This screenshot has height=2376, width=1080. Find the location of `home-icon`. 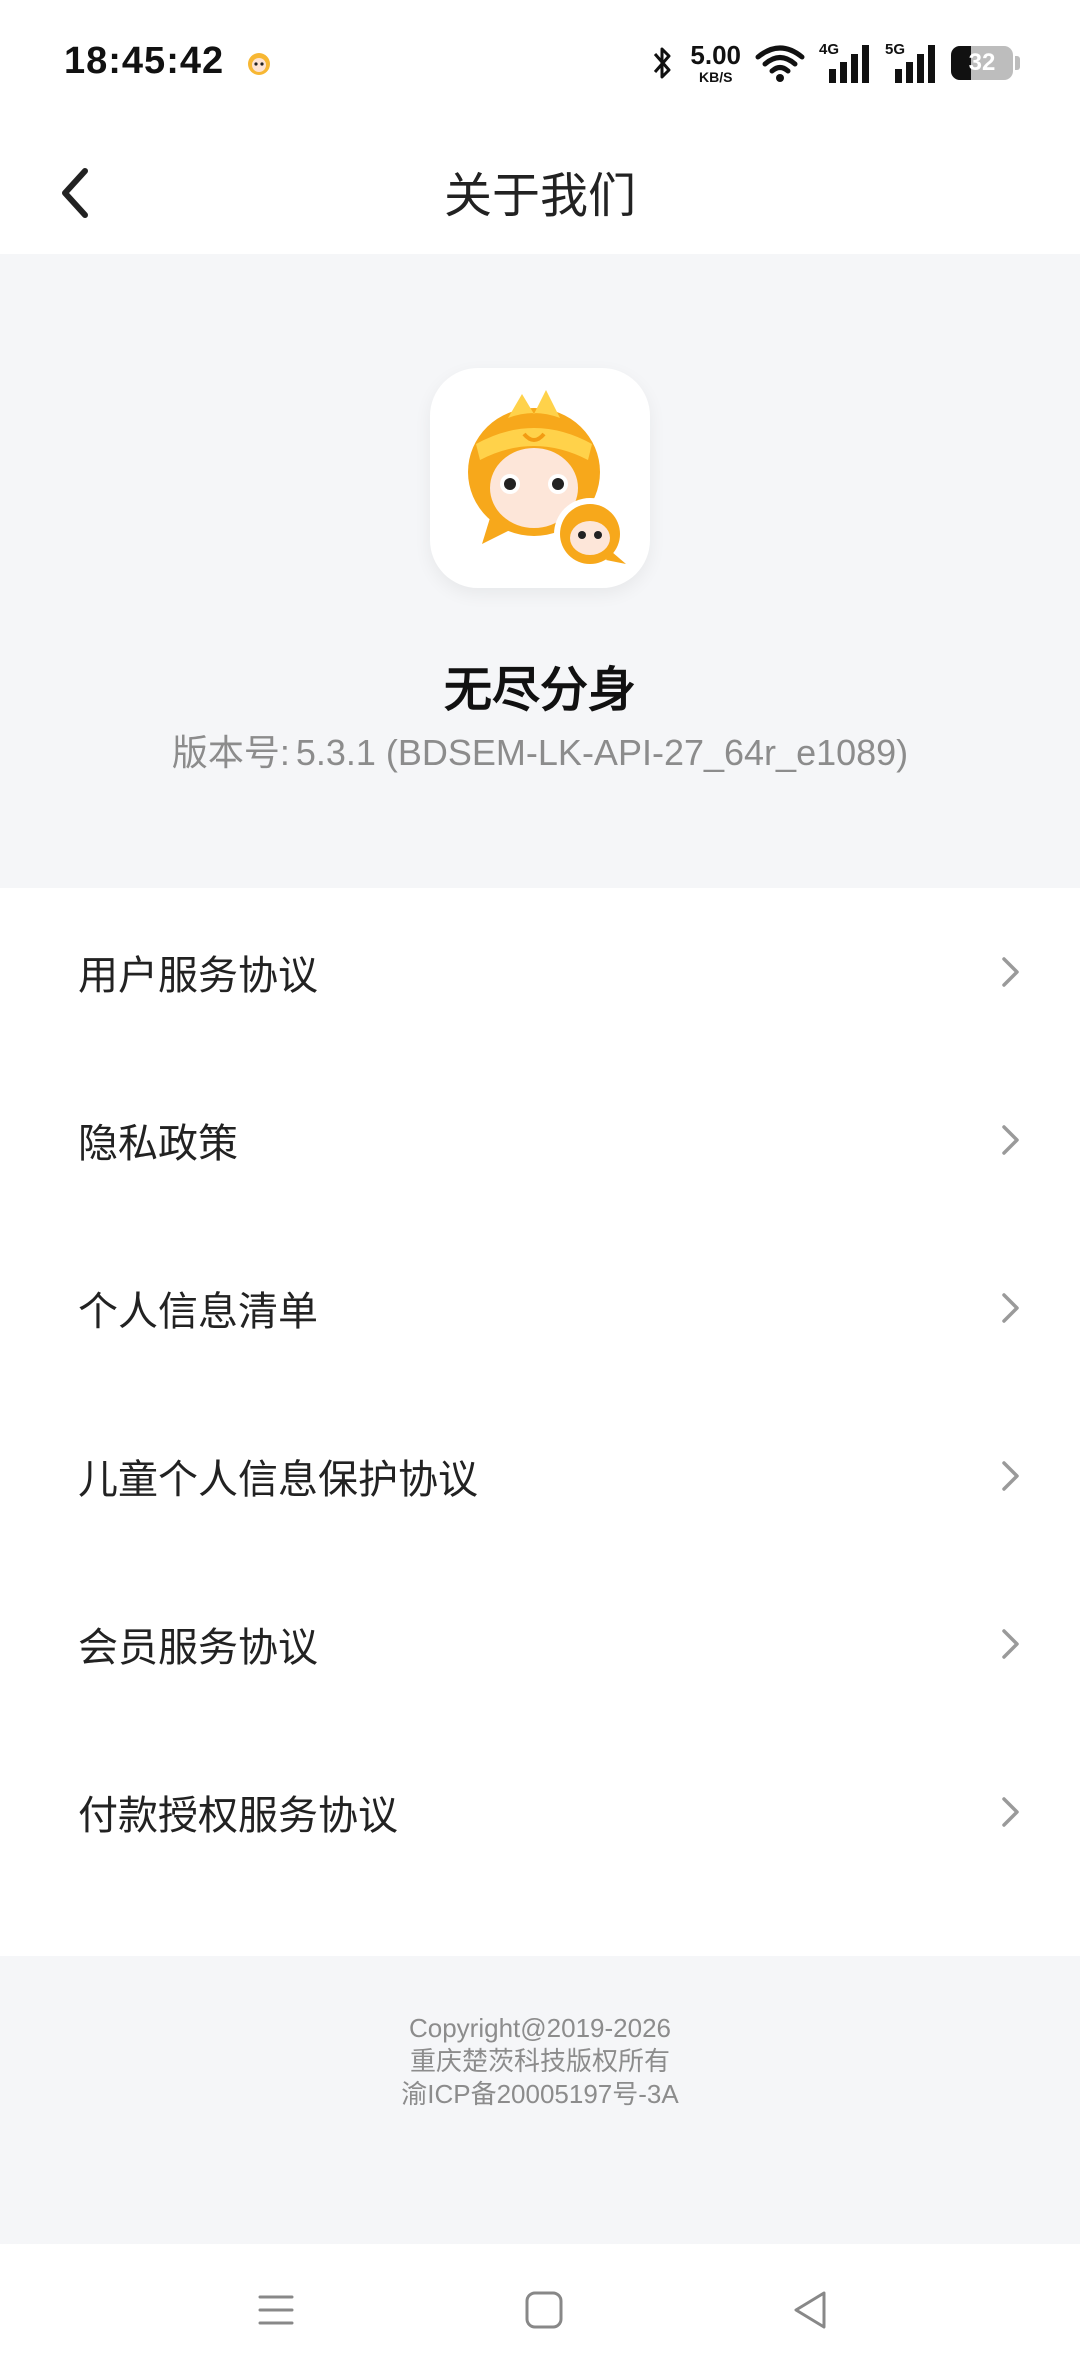

home-icon is located at coordinates (544, 2310).